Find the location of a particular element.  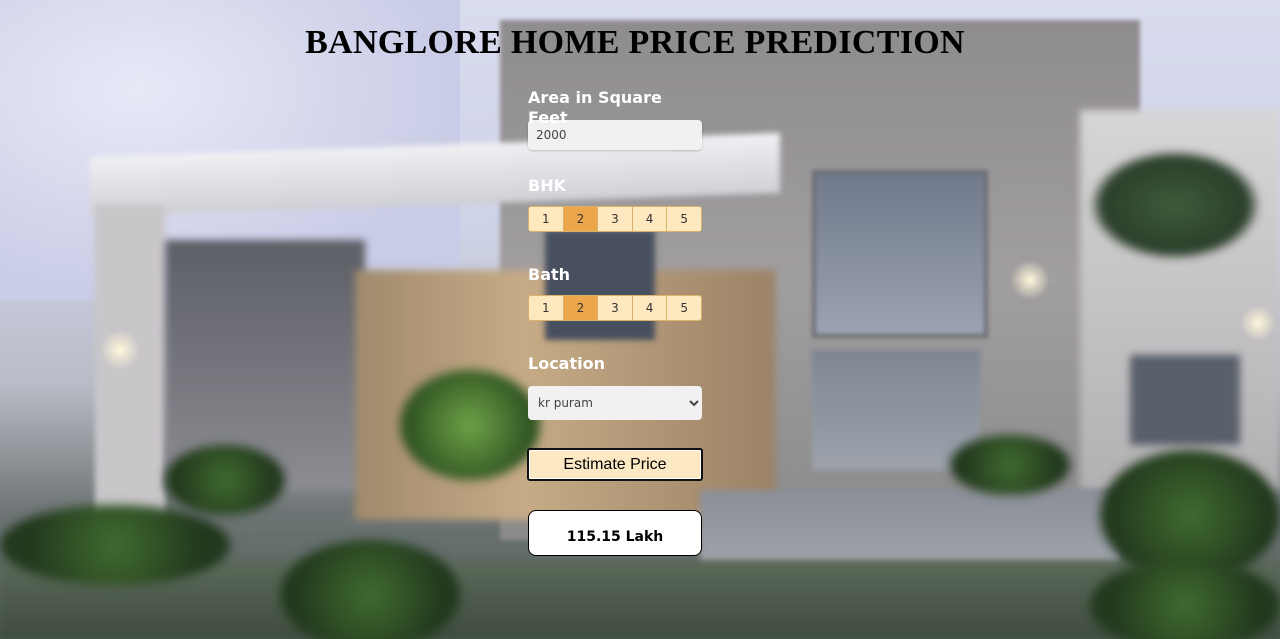

bath-option-2: 2 is located at coordinates (581, 308).